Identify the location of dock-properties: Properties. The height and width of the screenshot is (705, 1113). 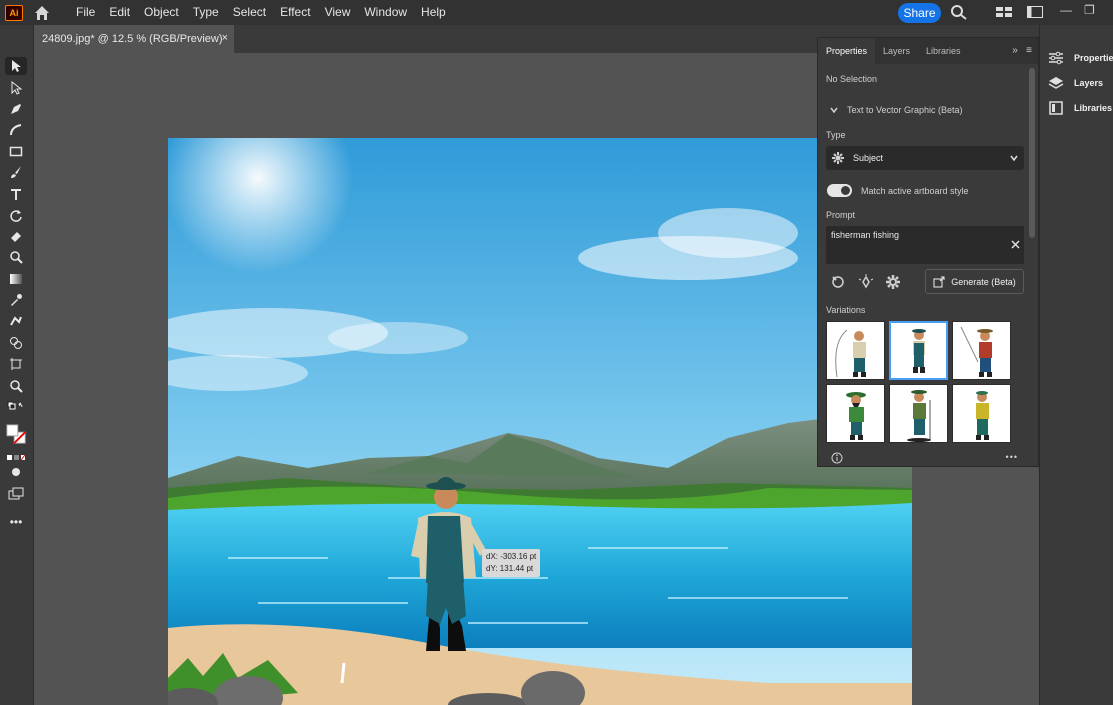
(1080, 58).